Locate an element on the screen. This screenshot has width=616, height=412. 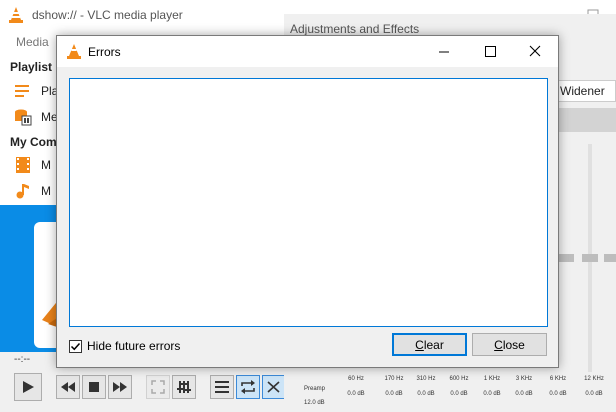
minimize-icon is located at coordinates (444, 52).